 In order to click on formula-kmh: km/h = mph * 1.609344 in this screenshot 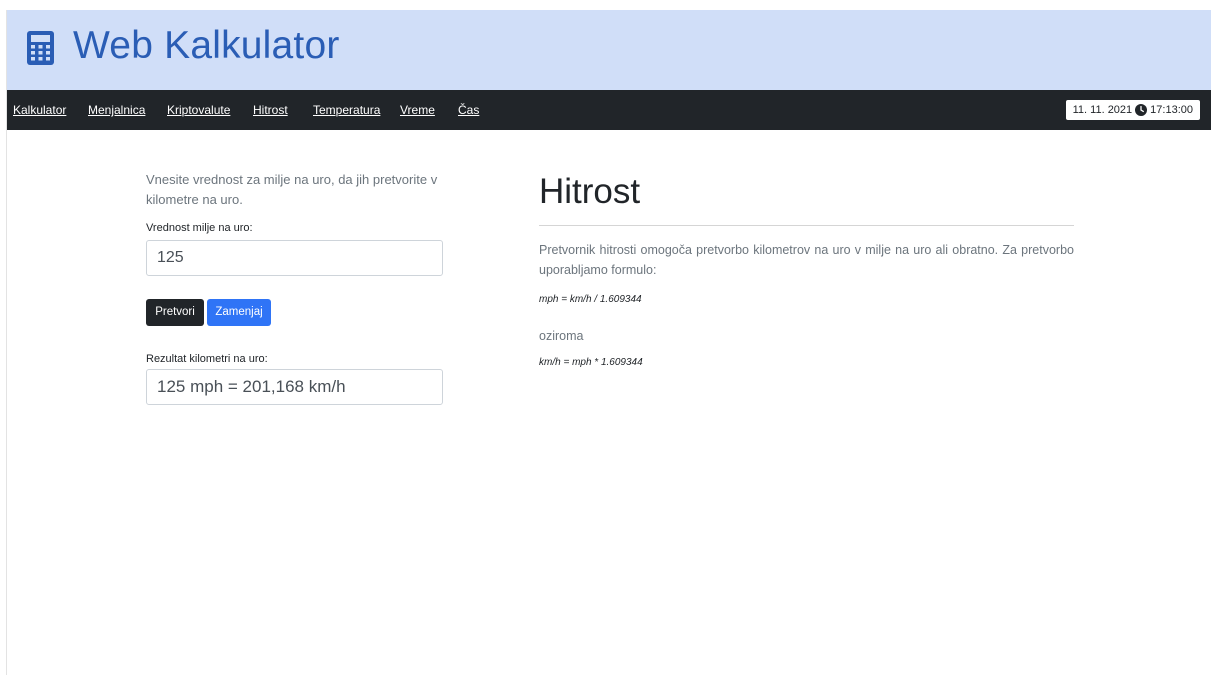, I will do `click(591, 362)`.